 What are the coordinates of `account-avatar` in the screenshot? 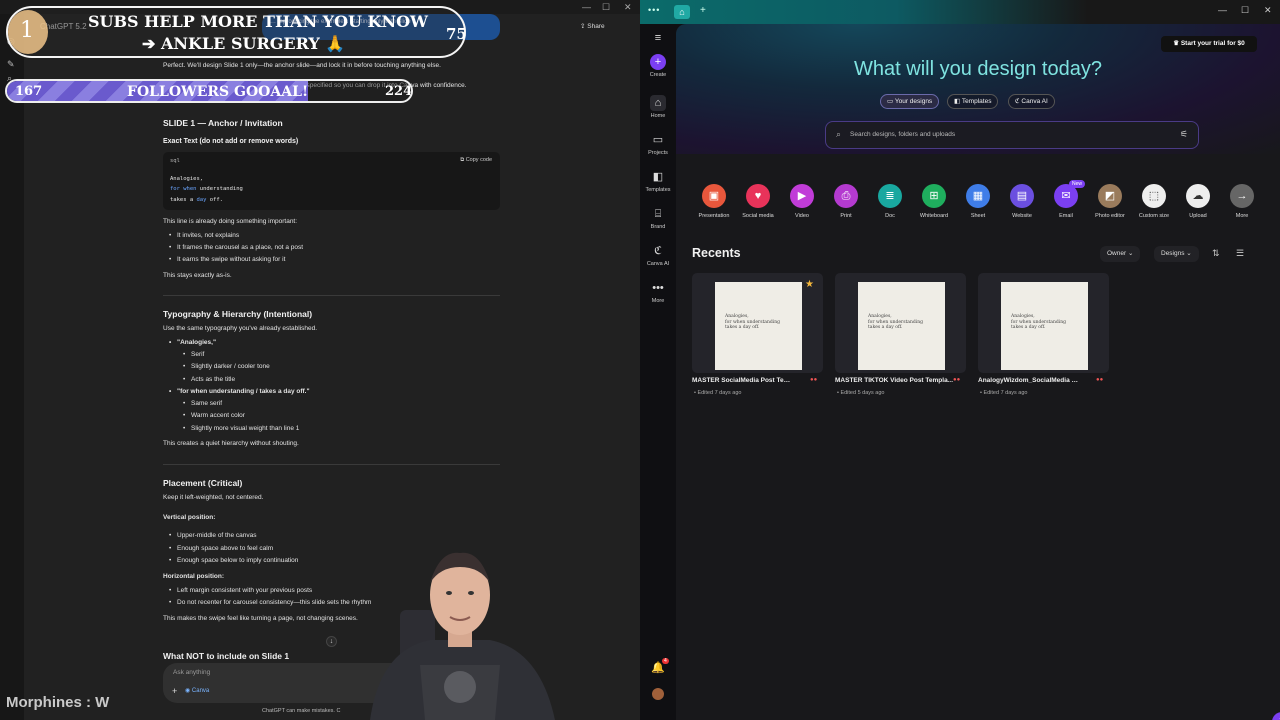 It's located at (658, 694).